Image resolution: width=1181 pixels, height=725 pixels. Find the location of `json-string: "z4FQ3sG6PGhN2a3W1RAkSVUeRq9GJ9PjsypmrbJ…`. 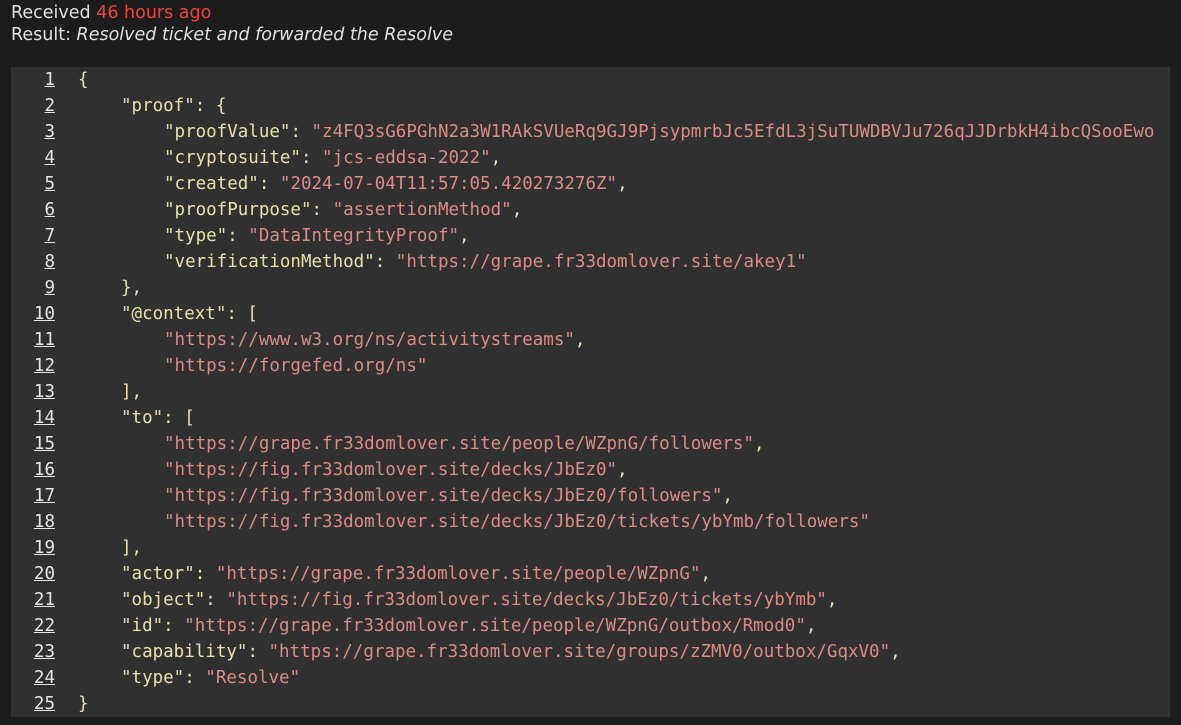

json-string: "z4FQ3sG6PGhN2a3W1RAkSVUeRq9GJ9PjsypmrbJ… is located at coordinates (733, 132).